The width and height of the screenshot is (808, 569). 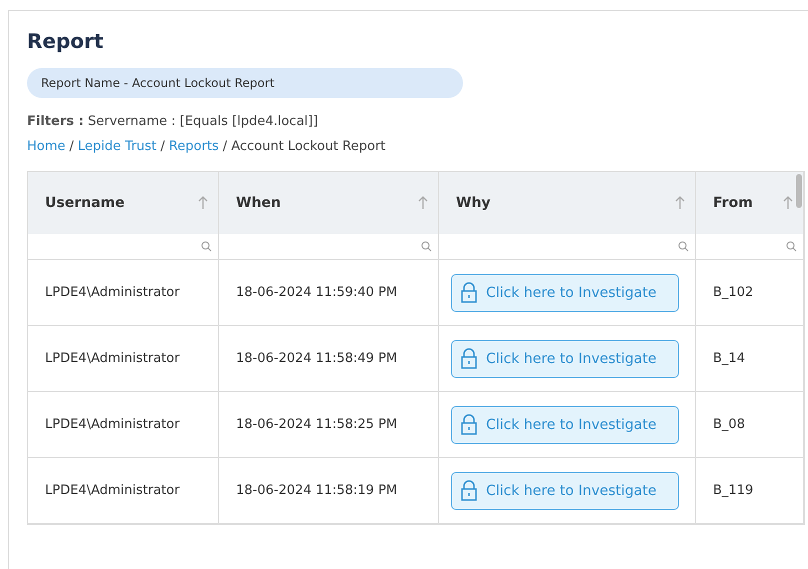 I want to click on table-cell: 18-06-2024 11:58:25 PM, so click(x=329, y=425).